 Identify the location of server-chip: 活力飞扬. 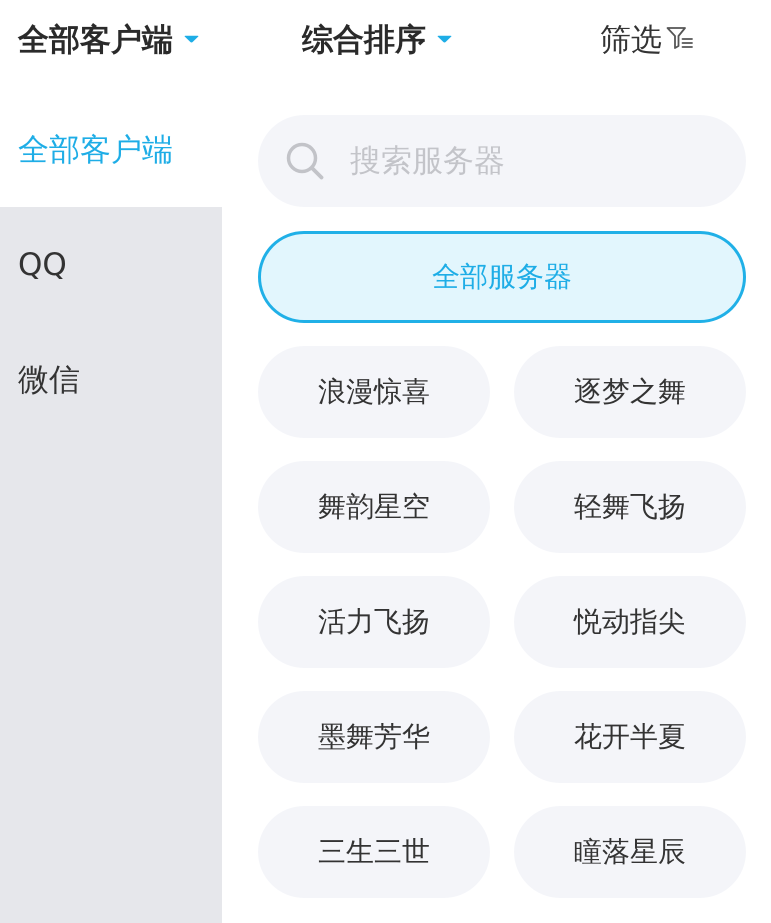
(374, 622).